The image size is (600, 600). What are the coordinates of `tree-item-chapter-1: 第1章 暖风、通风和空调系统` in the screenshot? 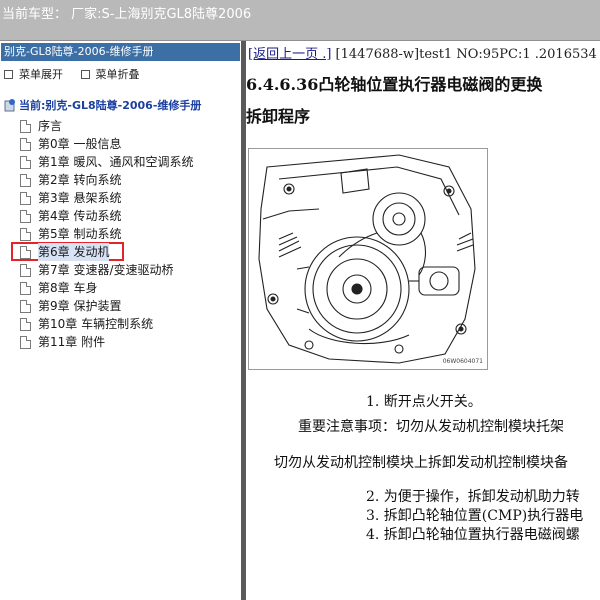 It's located at (120, 162).